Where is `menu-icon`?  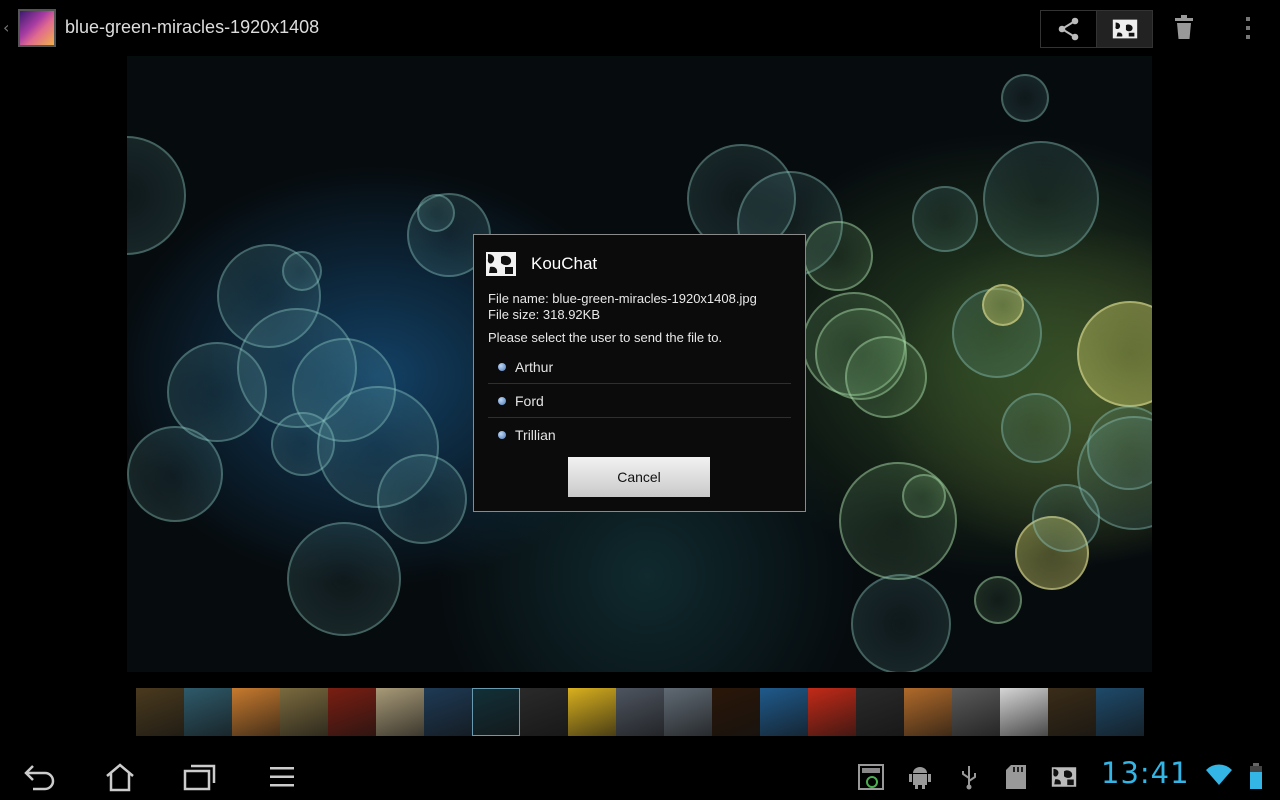 menu-icon is located at coordinates (282, 777).